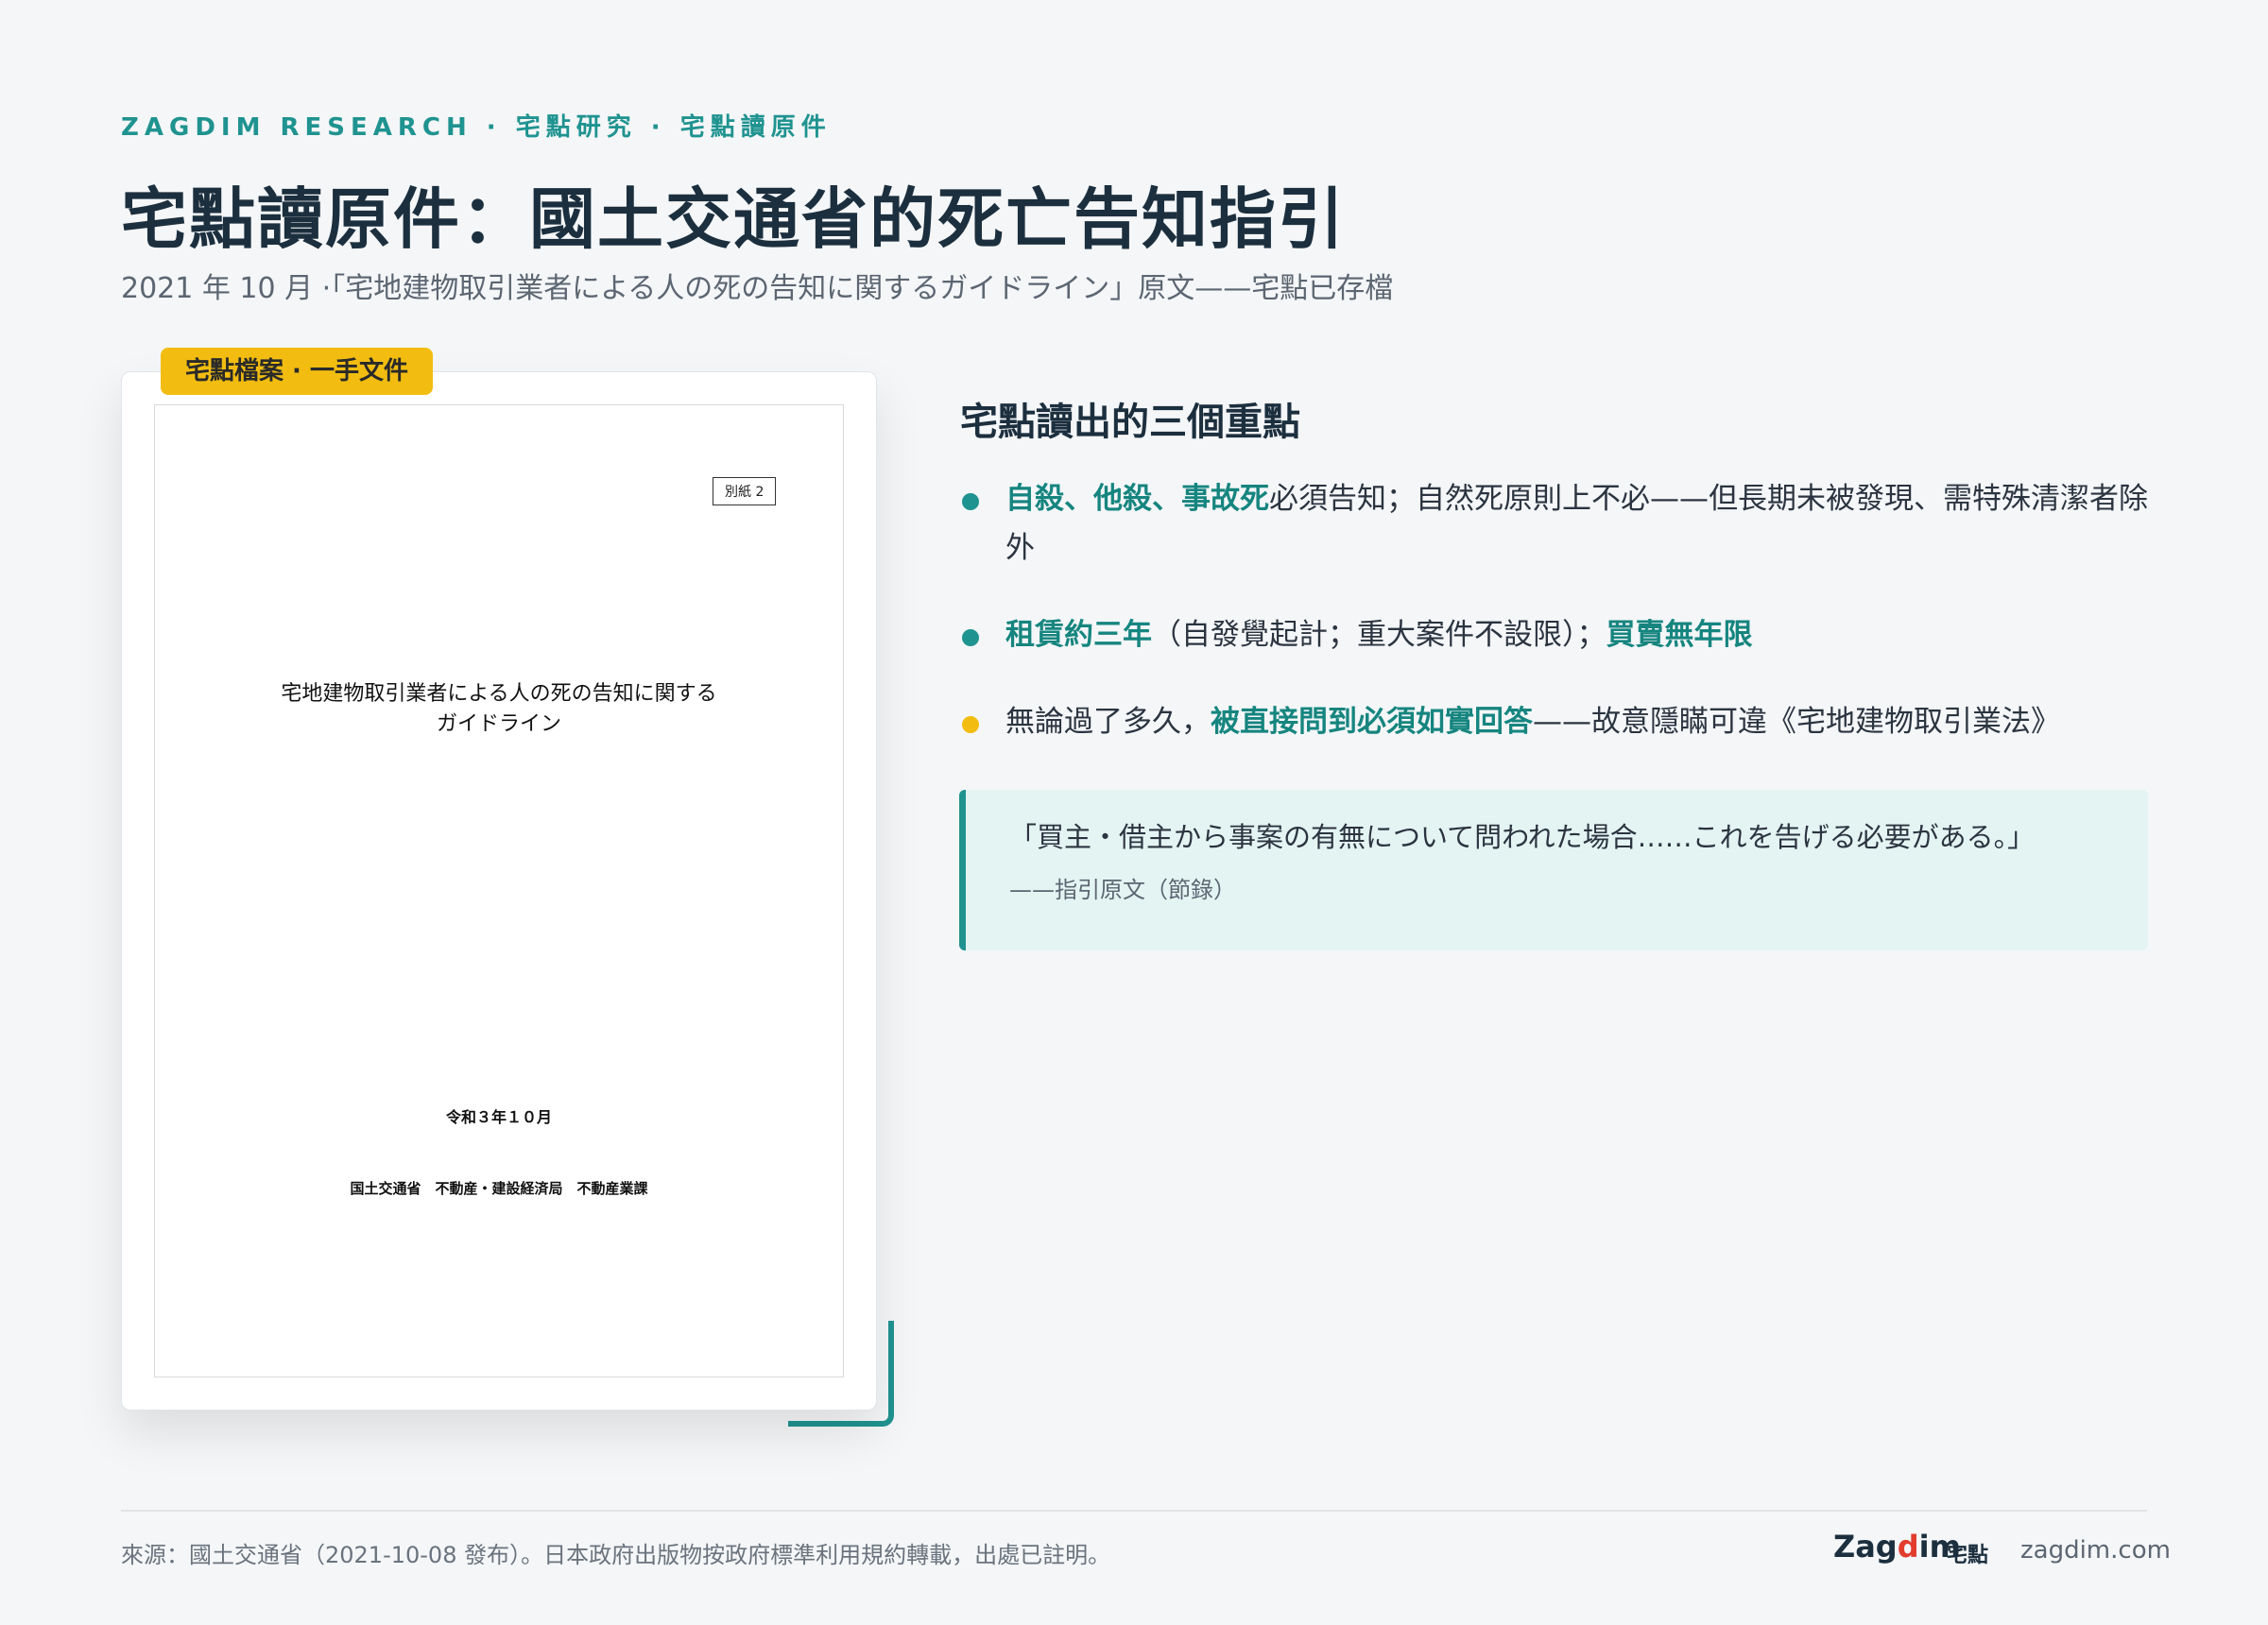 Image resolution: width=2268 pixels, height=1625 pixels. I want to click on document-title: 宅地建物取引業者による人の死の告知に関する ガイドライン, so click(499, 710).